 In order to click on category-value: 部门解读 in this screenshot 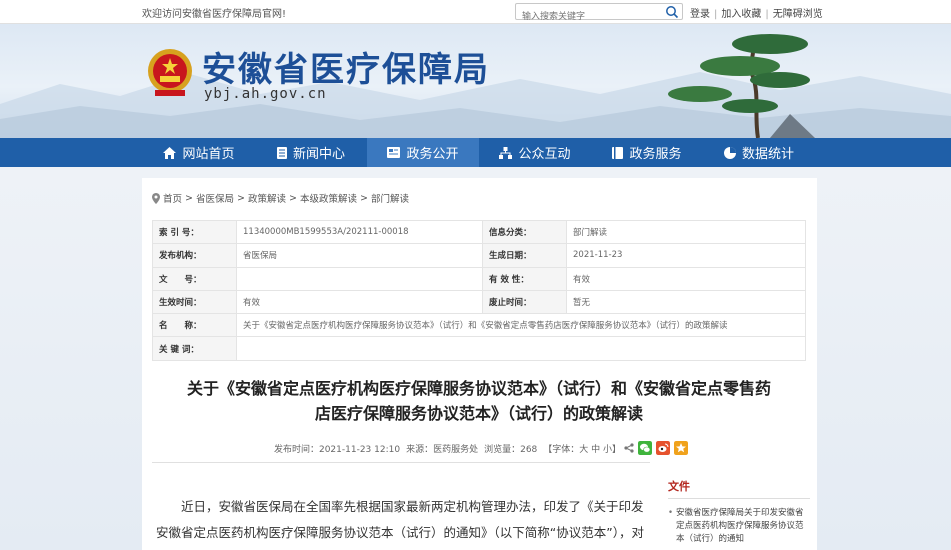, I will do `click(686, 232)`.